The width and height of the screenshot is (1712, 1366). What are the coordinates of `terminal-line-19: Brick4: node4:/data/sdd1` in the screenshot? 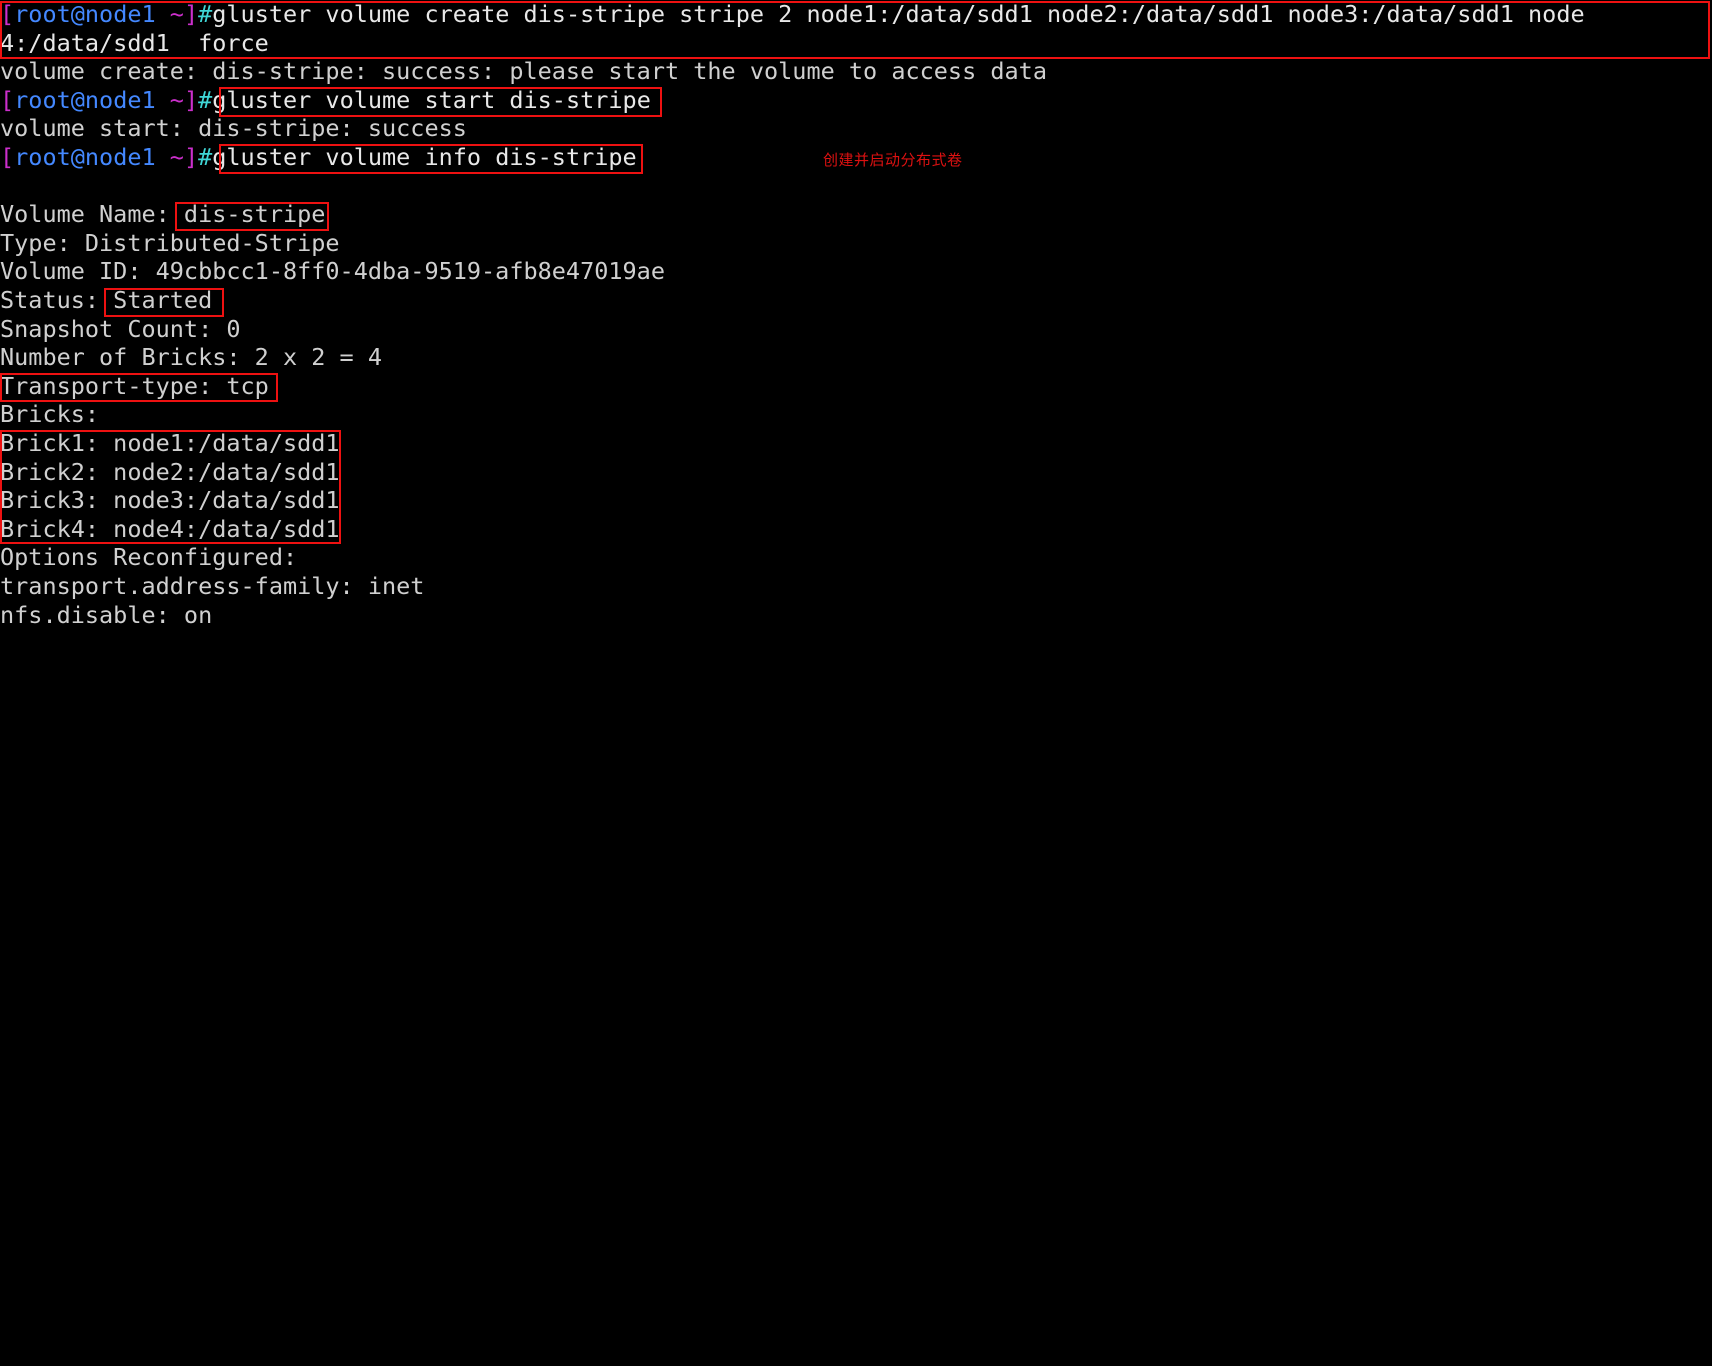 It's located at (170, 529).